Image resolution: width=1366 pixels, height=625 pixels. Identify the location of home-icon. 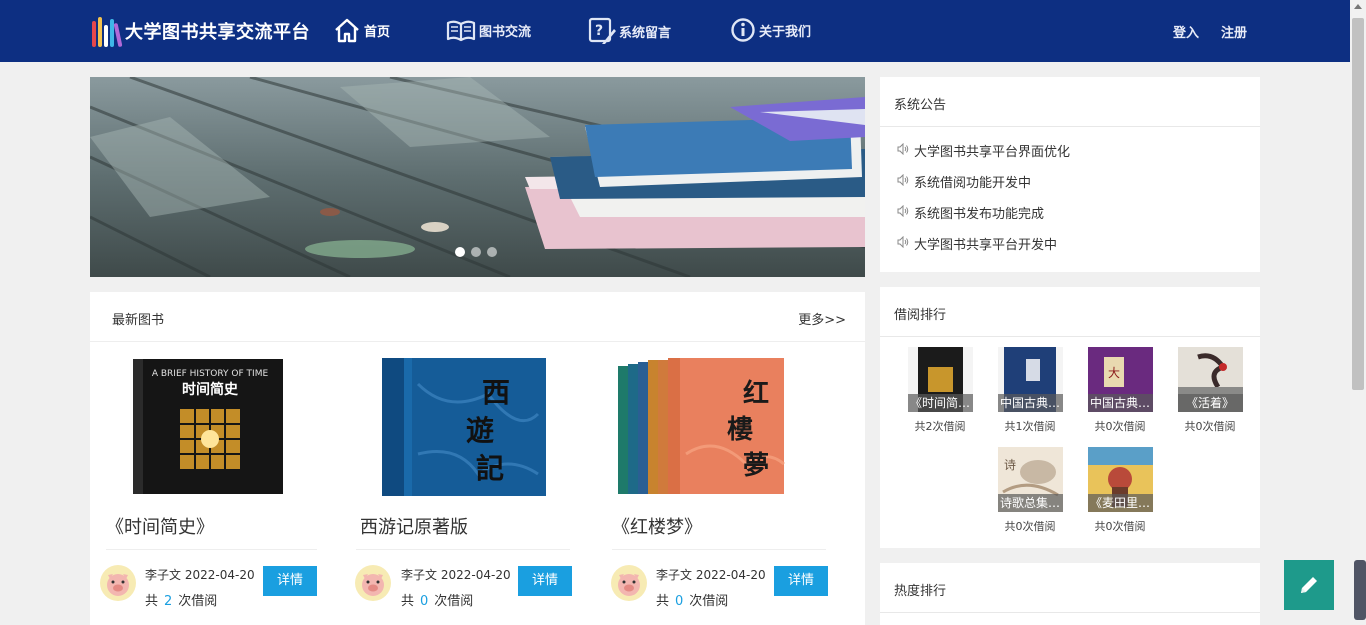
(347, 30).